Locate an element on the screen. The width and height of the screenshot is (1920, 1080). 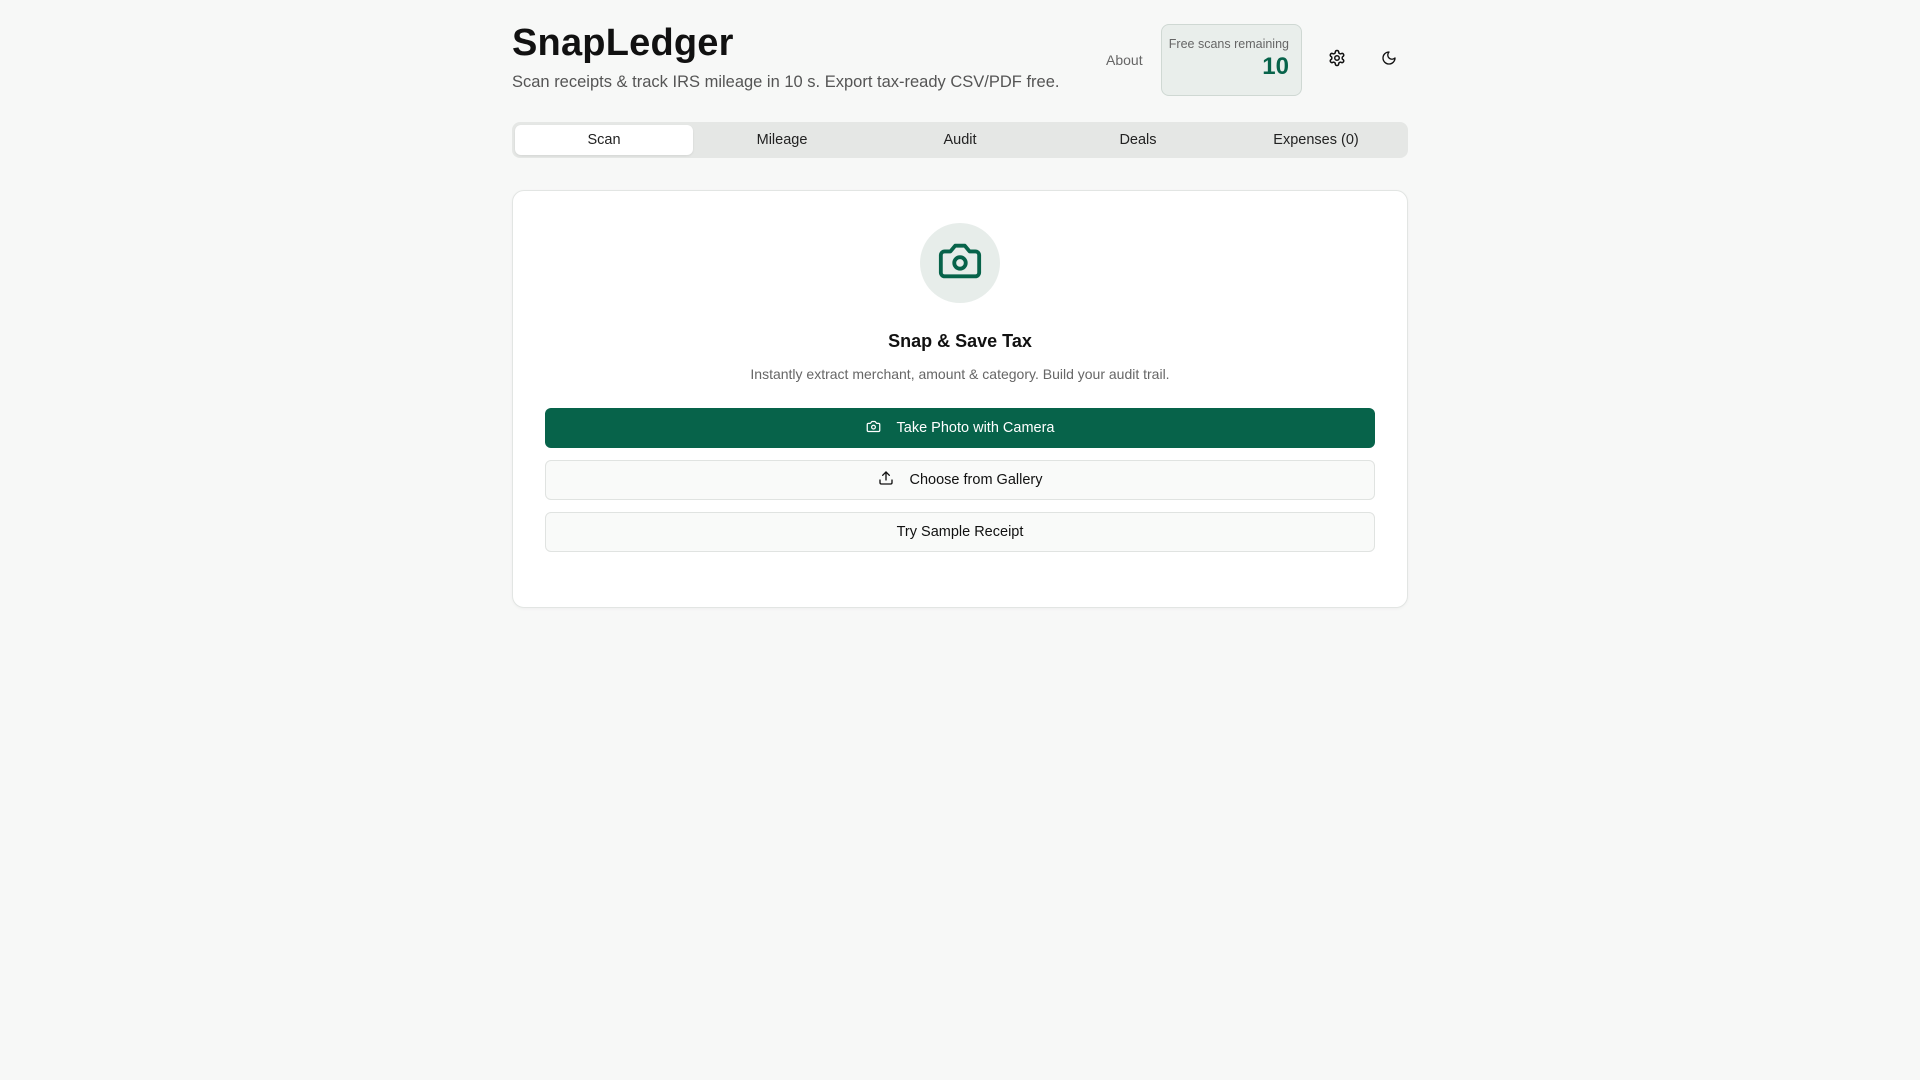
app-title: SnapLedger is located at coordinates (623, 43).